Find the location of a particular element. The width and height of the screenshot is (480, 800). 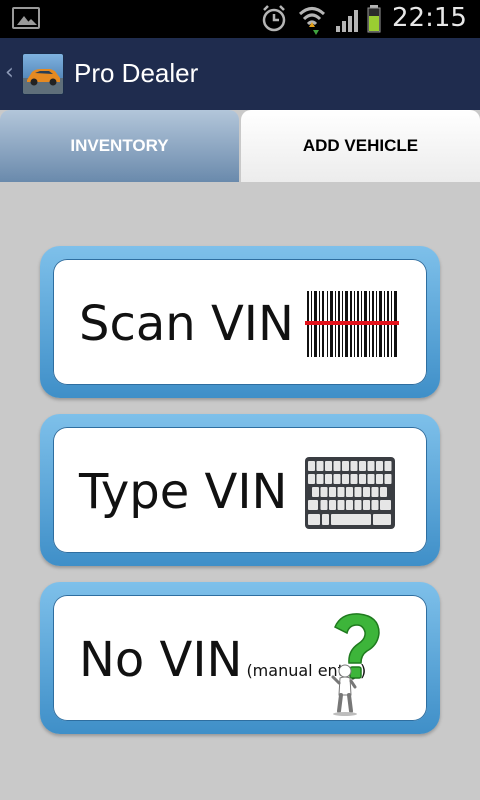

clock: 22:15 is located at coordinates (429, 18).